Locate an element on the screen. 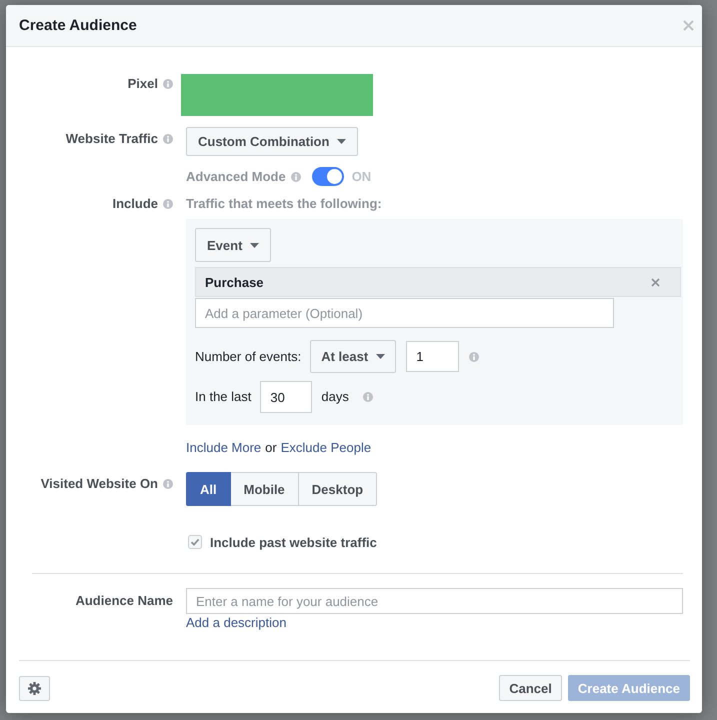 This screenshot has height=720, width=717. segment-button: Desktop is located at coordinates (338, 489).